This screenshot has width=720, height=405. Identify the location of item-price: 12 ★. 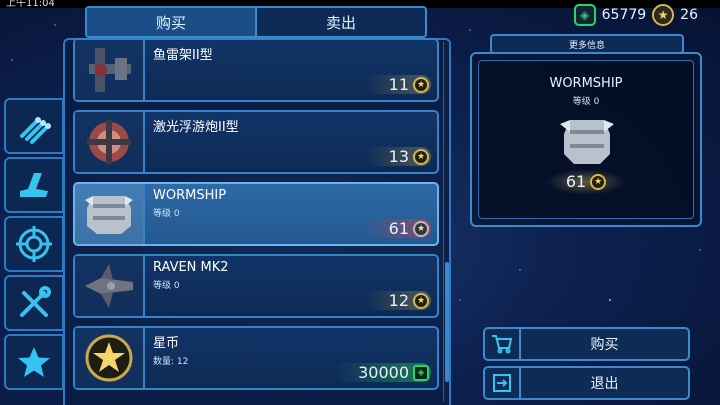
(397, 300).